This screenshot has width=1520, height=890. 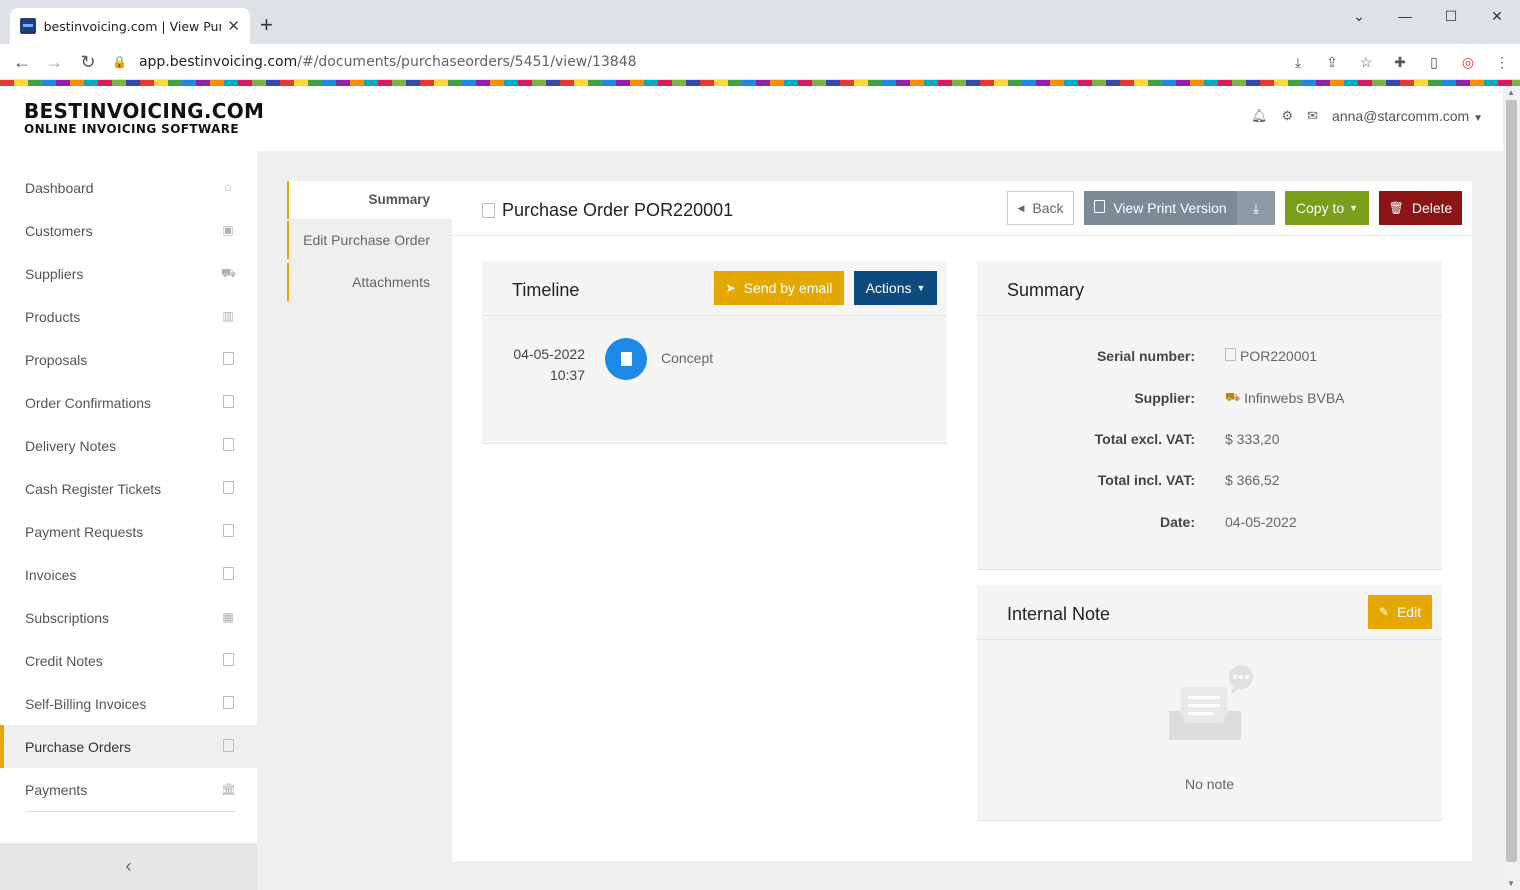 What do you see at coordinates (229, 273) in the screenshot?
I see `truck-icon: ⛟` at bounding box center [229, 273].